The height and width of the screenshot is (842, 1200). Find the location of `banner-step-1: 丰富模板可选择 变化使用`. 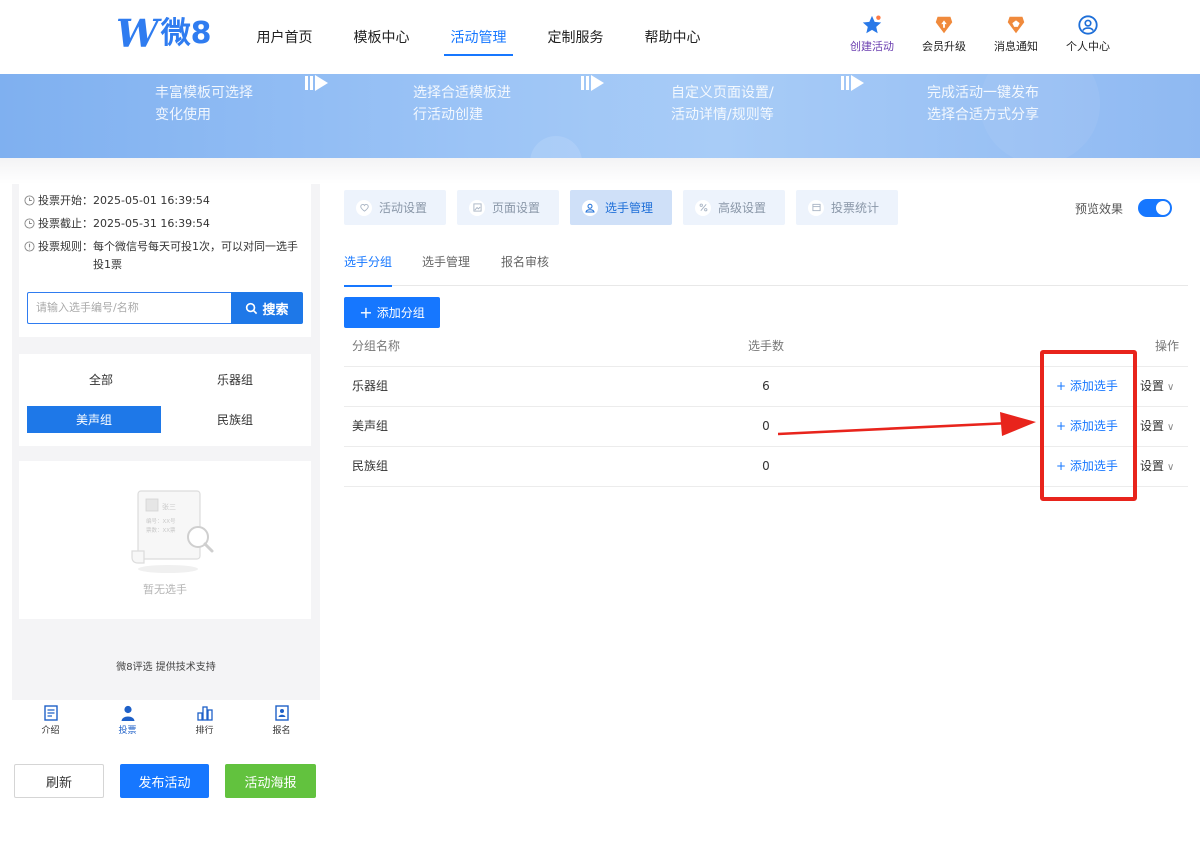

banner-step-1: 丰富模板可选择 变化使用 is located at coordinates (204, 104).